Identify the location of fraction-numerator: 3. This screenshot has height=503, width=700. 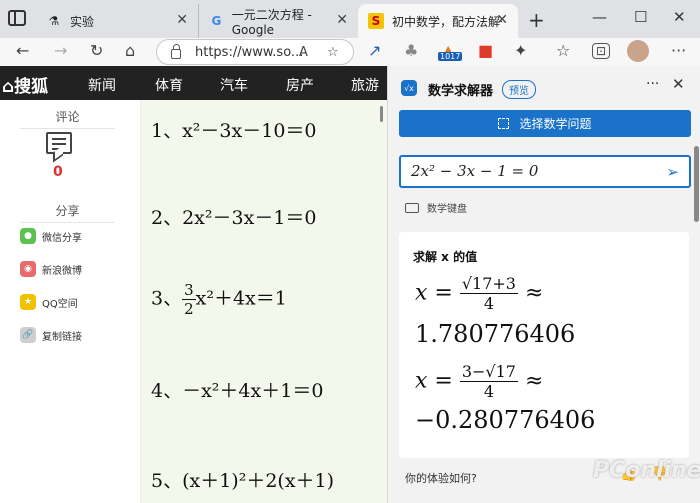
(189, 290).